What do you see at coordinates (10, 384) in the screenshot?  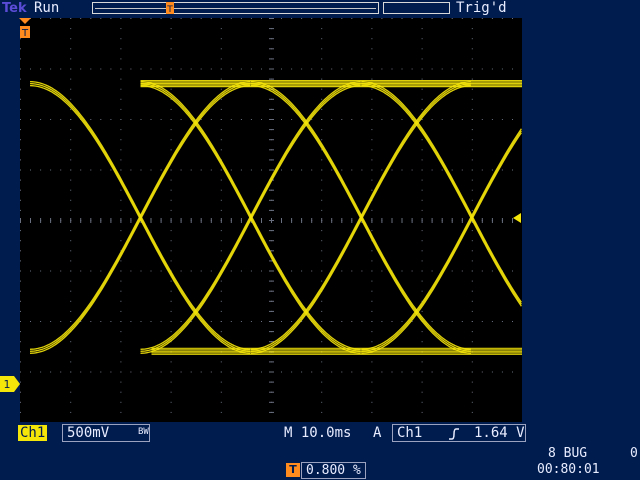 I see `channel1-ground-marker-icon: 1` at bounding box center [10, 384].